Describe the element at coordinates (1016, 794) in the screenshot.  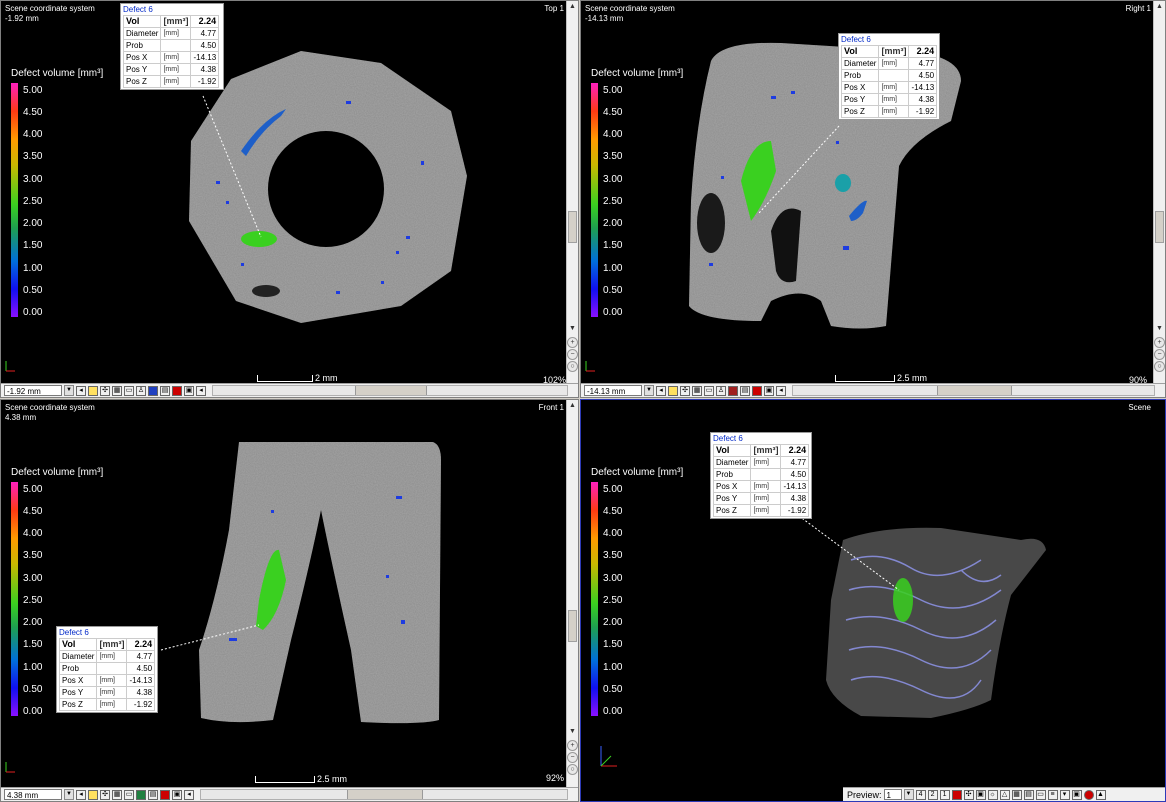
I see `grid-icon: ▦` at that location.